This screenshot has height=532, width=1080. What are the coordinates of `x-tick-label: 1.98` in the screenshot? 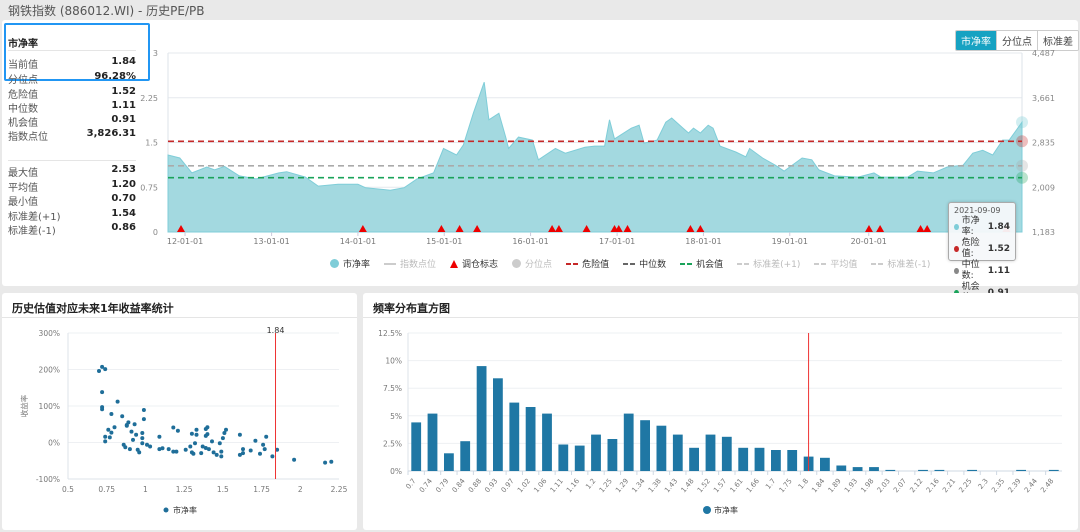 It's located at (867, 485).